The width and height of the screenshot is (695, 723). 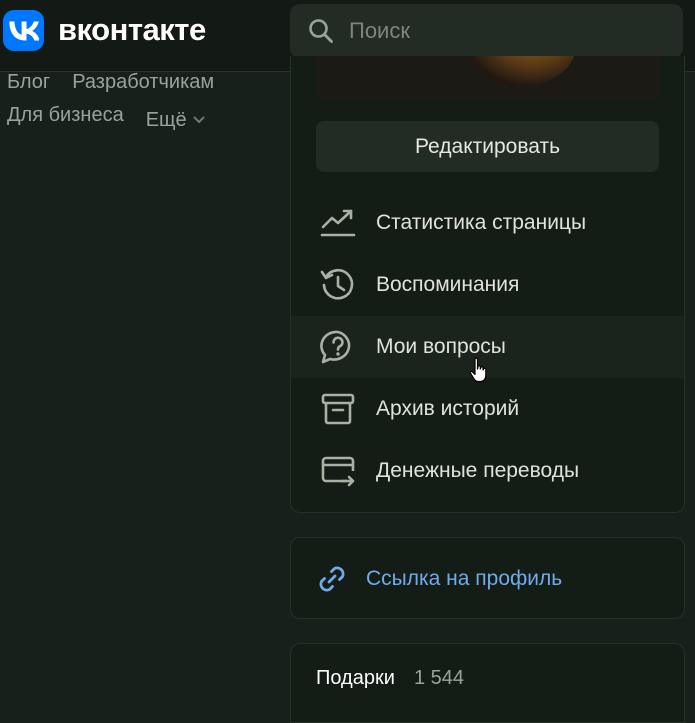 I want to click on footer-links: Блог Разработчикам Для бизнеса Ещё, so click(x=110, y=103).